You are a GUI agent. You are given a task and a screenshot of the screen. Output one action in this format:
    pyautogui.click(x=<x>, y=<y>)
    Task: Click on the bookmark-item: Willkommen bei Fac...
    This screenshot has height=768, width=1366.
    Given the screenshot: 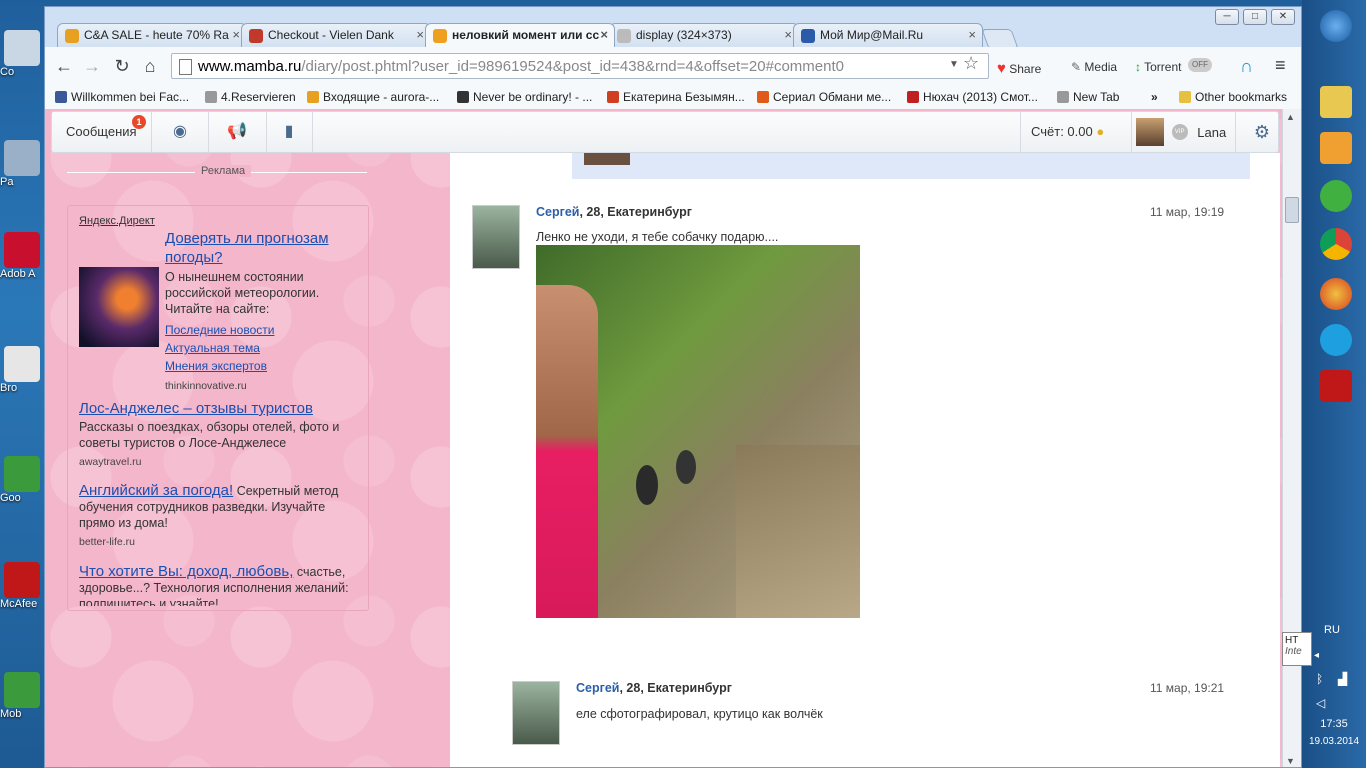 What is the action you would take?
    pyautogui.click(x=122, y=97)
    